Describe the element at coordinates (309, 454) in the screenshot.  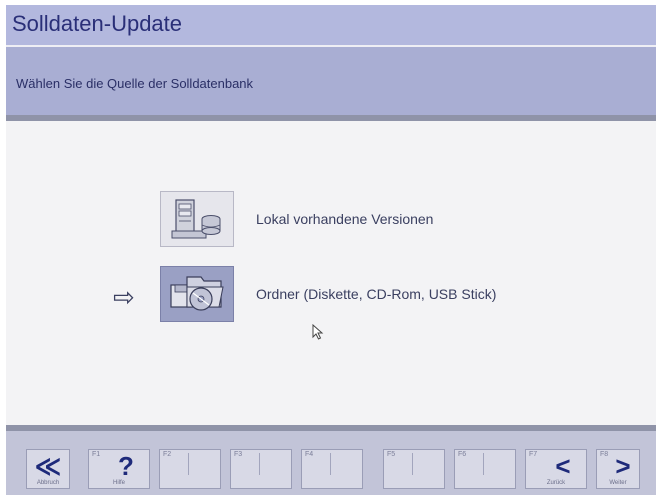
I see `f4-key-label: F4` at that location.